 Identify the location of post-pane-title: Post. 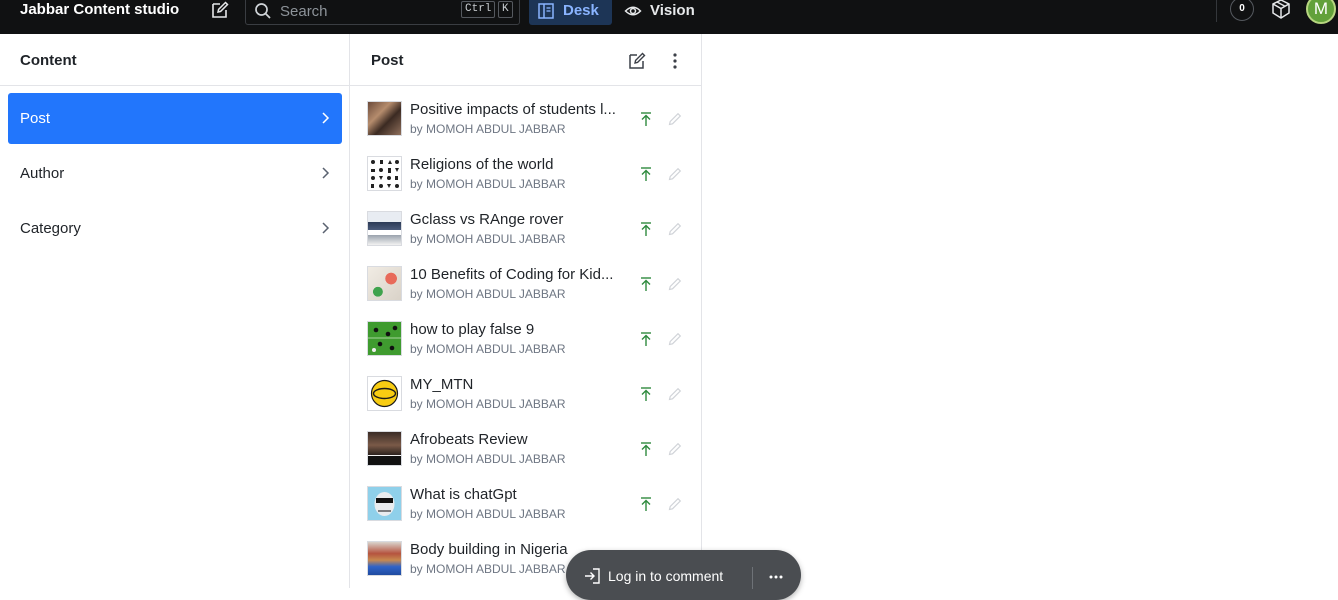
(387, 60).